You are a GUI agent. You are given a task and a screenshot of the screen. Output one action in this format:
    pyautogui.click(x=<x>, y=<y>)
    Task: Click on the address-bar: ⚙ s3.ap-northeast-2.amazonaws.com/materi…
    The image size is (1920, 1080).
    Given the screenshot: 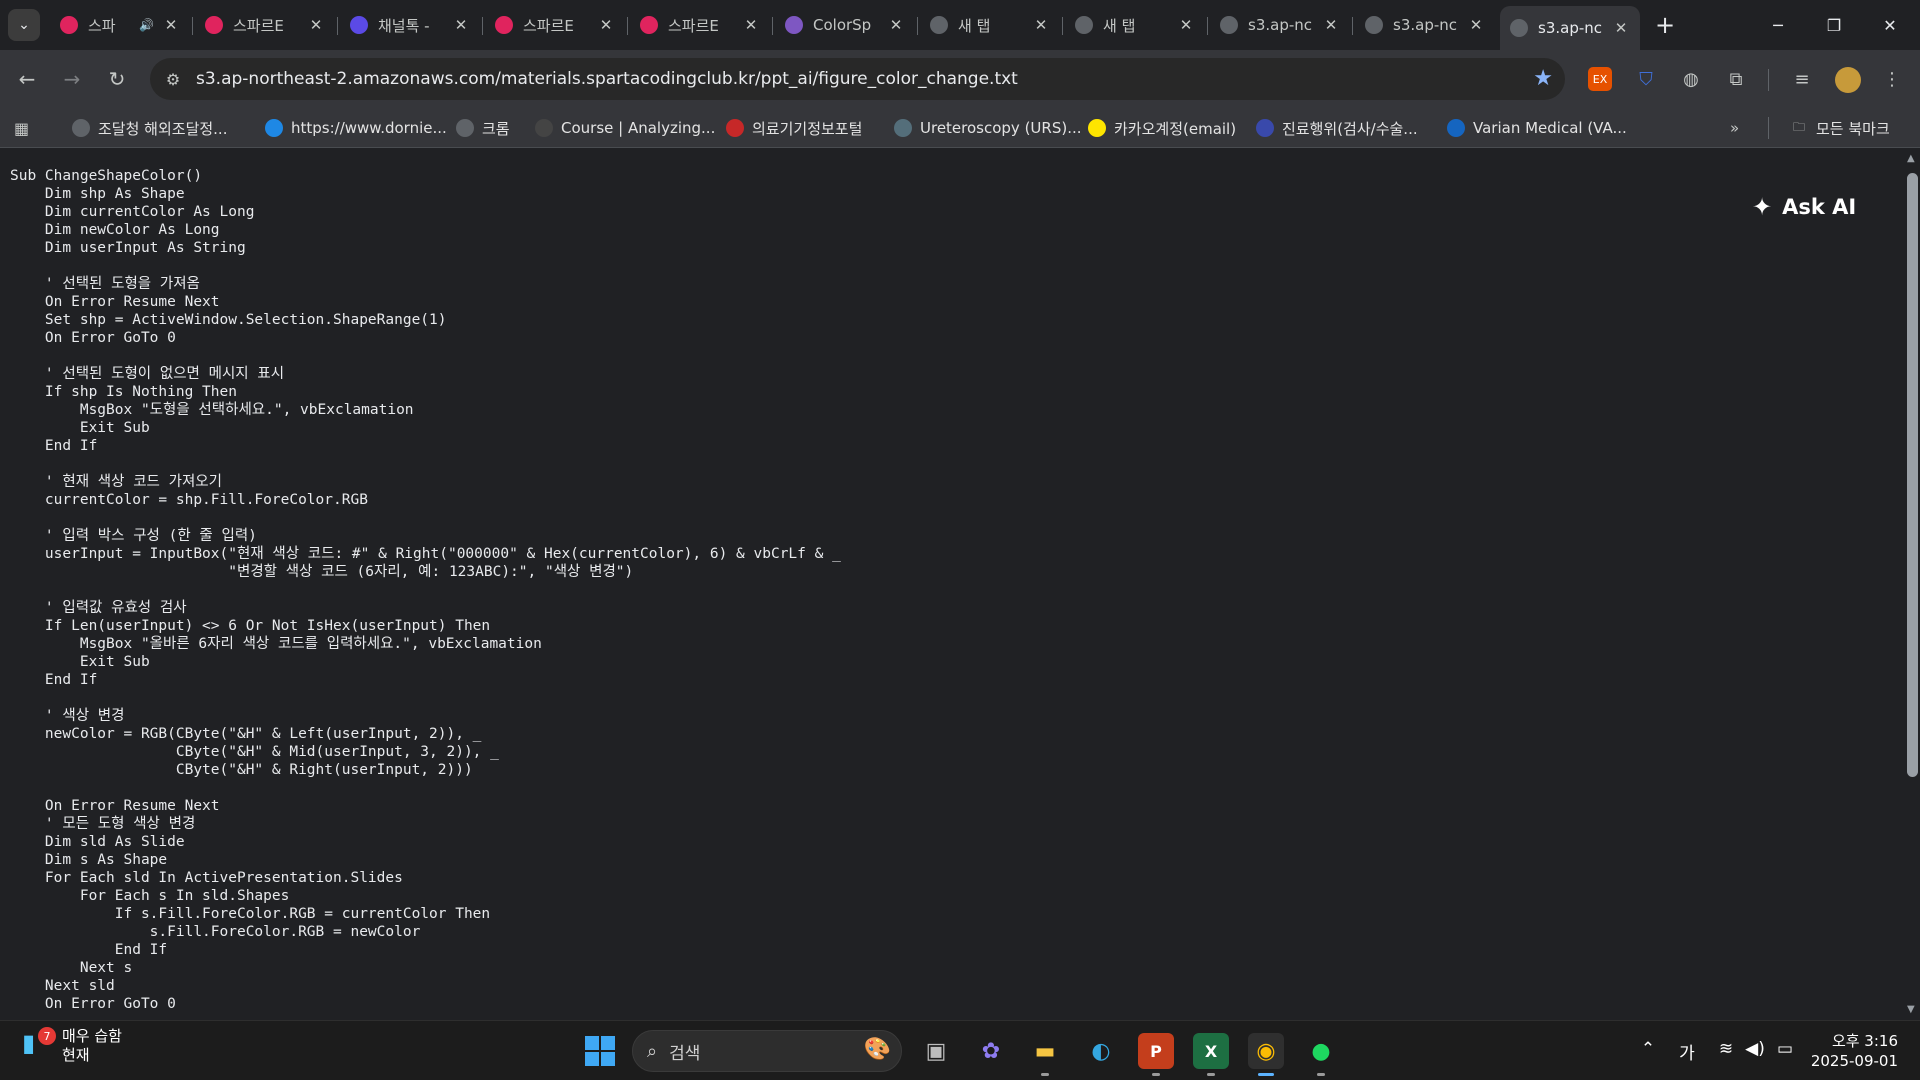 What is the action you would take?
    pyautogui.click(x=857, y=79)
    